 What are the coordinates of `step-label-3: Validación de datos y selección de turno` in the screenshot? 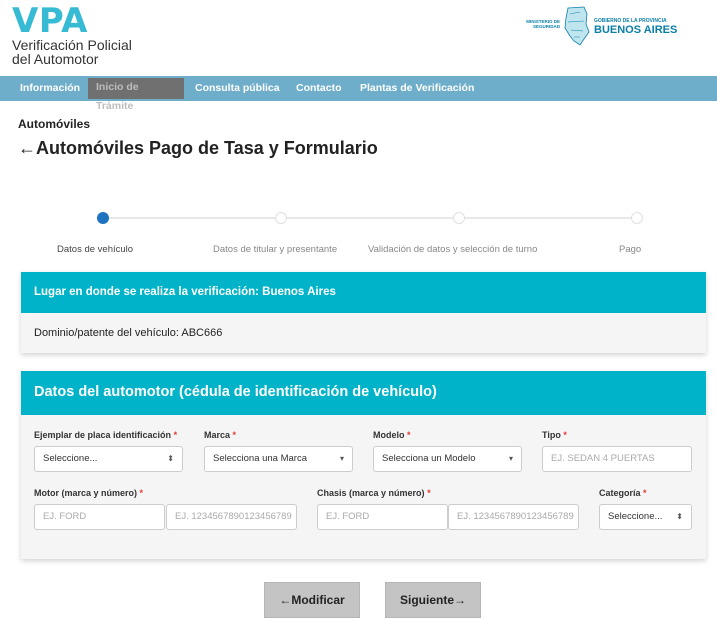 It's located at (453, 249).